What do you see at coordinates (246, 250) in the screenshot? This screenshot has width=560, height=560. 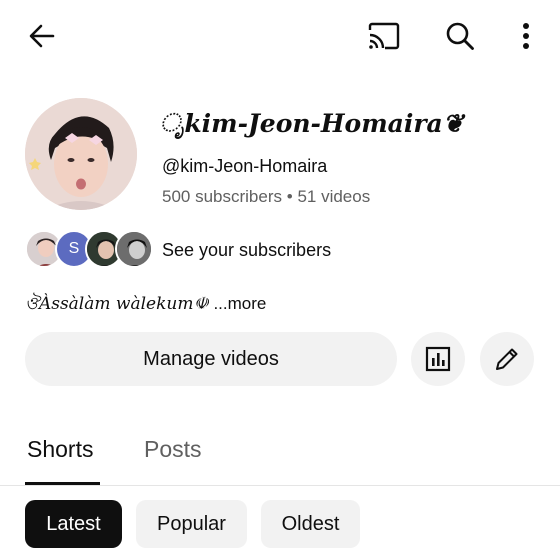 I see `see-subscribers-link: See your subscribers` at bounding box center [246, 250].